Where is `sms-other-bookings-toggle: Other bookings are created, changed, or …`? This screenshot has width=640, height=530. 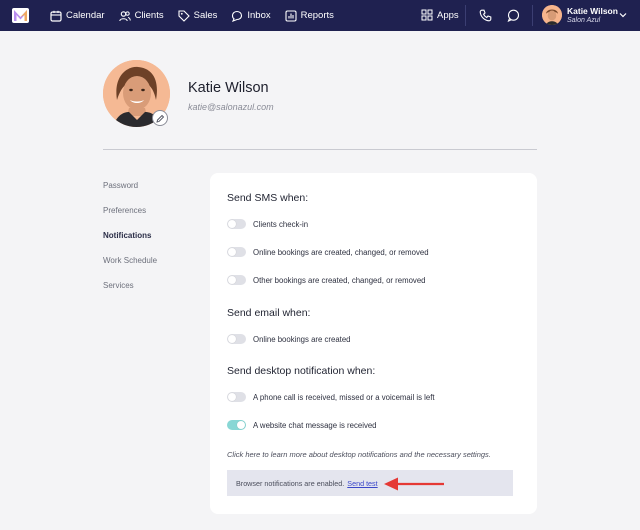 sms-other-bookings-toggle: Other bookings are created, changed, or … is located at coordinates (326, 280).